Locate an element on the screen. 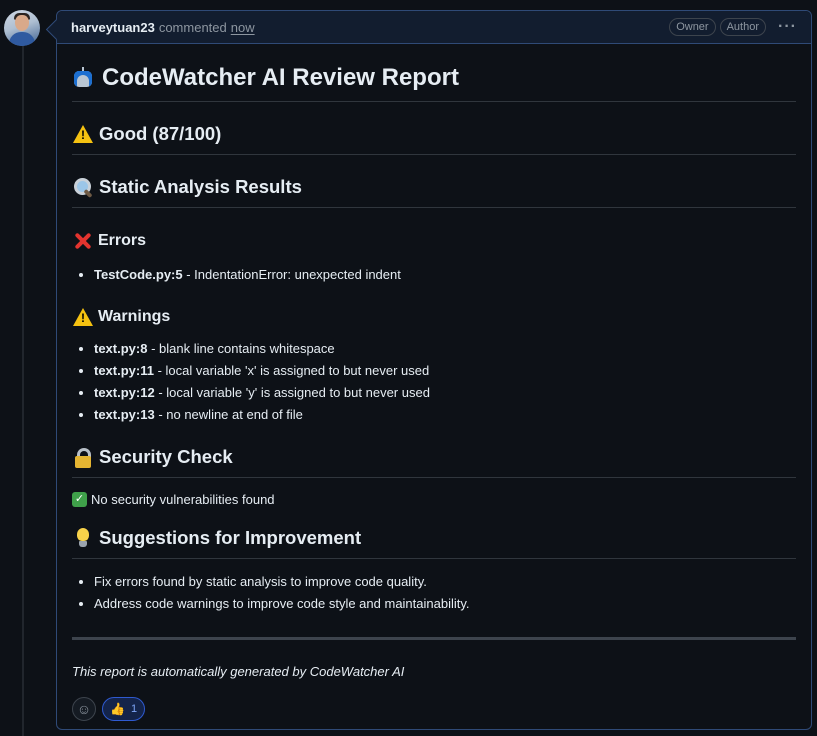 This screenshot has width=817, height=736. report-title-text: CodeWatcher AI Review Report is located at coordinates (280, 77).